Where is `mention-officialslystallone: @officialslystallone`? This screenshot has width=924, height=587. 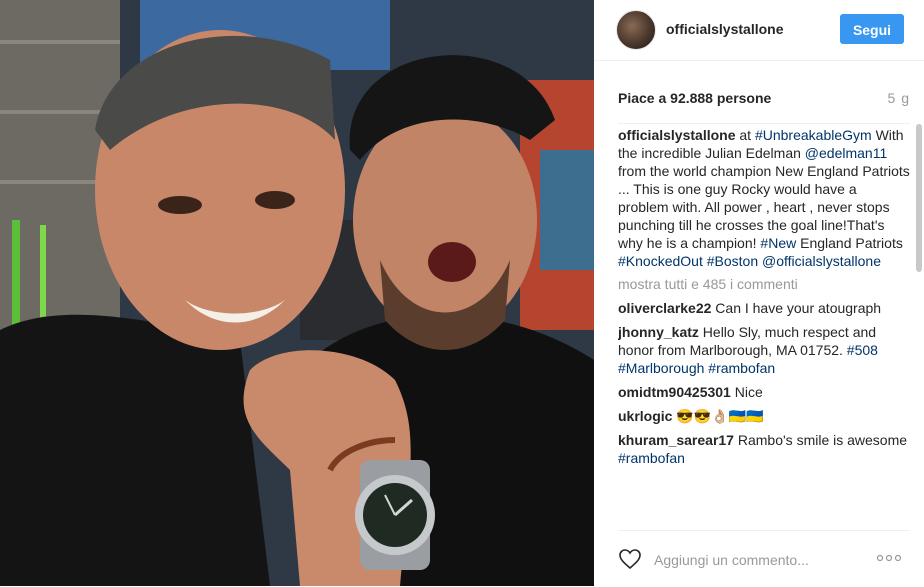 mention-officialslystallone: @officialslystallone is located at coordinates (821, 261).